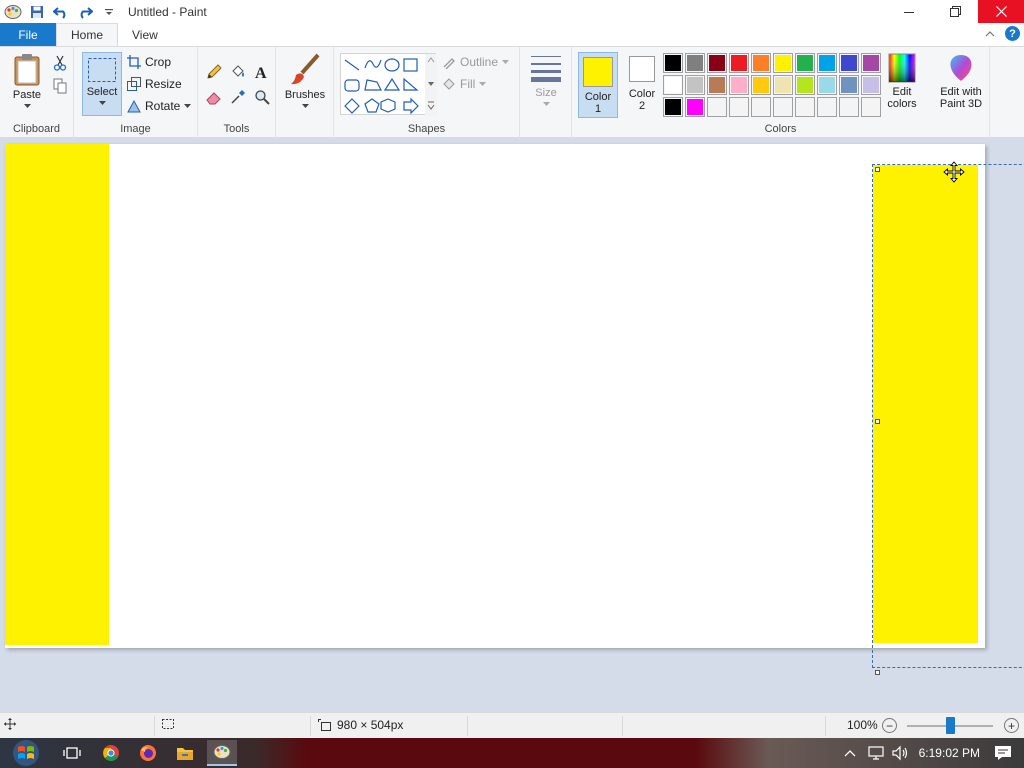 Image resolution: width=1024 pixels, height=768 pixels. What do you see at coordinates (305, 81) in the screenshot?
I see `brushes-button: Brushes` at bounding box center [305, 81].